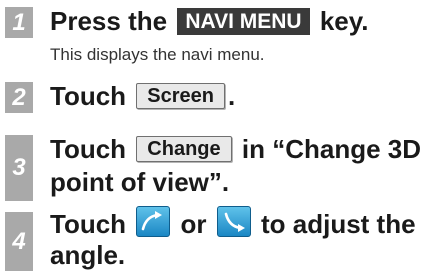 This screenshot has width=445, height=272. I want to click on navi-menu-key: NAVI MENU, so click(243, 21).